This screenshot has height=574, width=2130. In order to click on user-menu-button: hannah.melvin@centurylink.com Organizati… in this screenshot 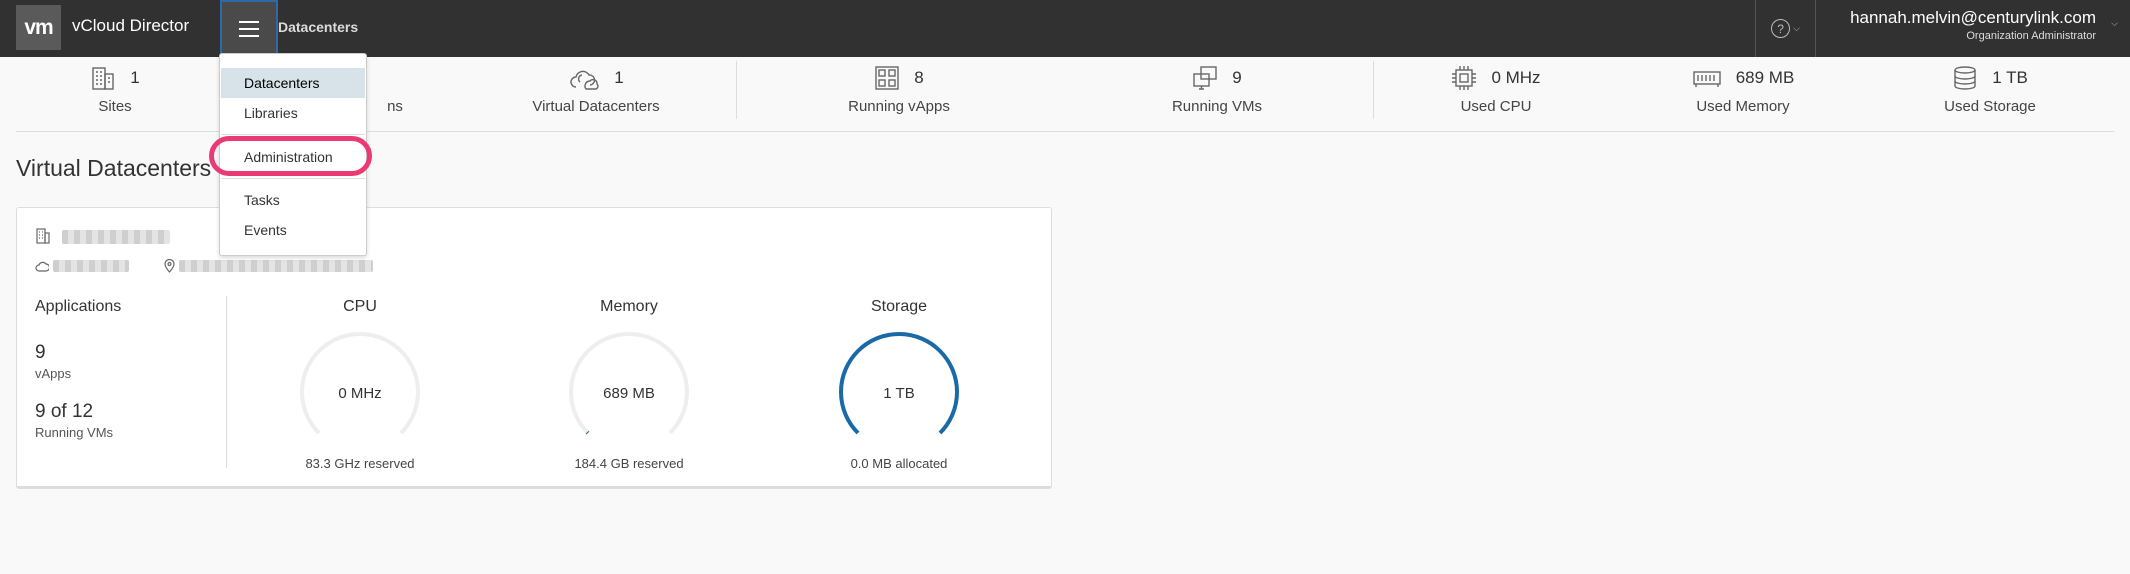, I will do `click(1972, 28)`.